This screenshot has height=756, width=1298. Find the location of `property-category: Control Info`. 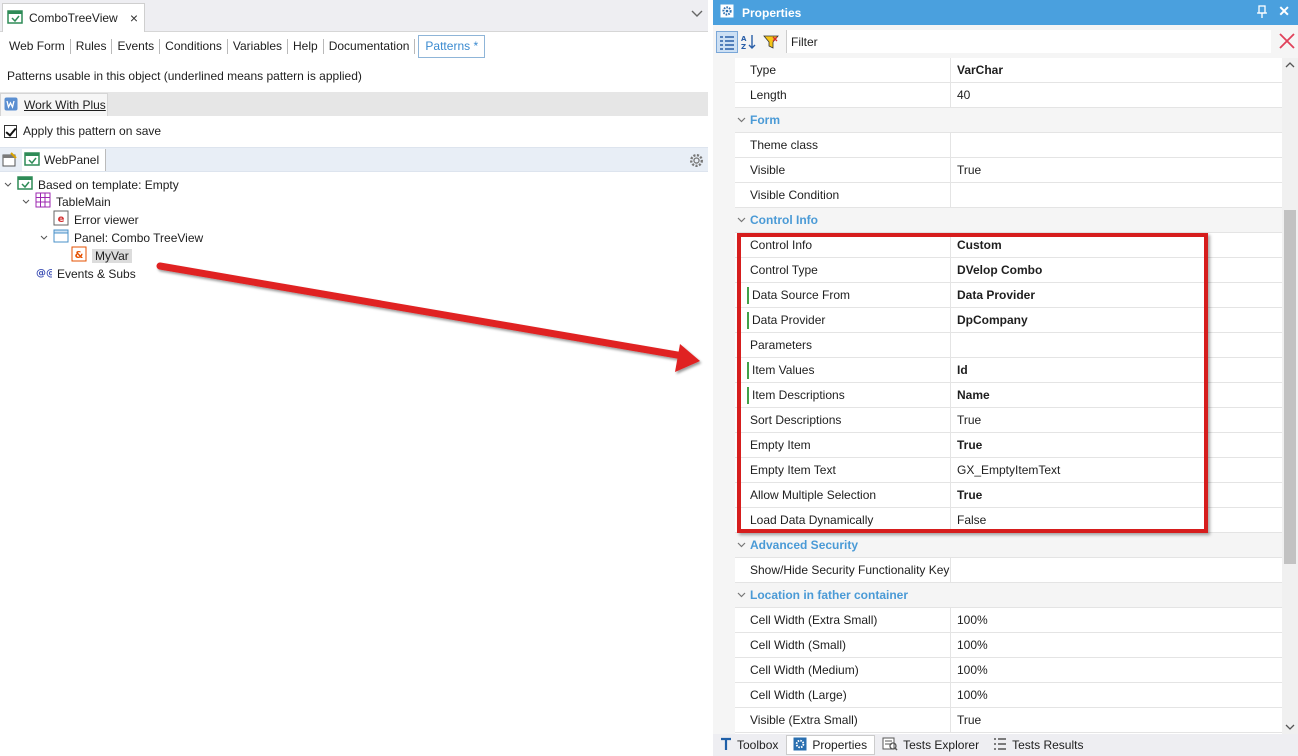

property-category: Control Info is located at coordinates (1008, 220).